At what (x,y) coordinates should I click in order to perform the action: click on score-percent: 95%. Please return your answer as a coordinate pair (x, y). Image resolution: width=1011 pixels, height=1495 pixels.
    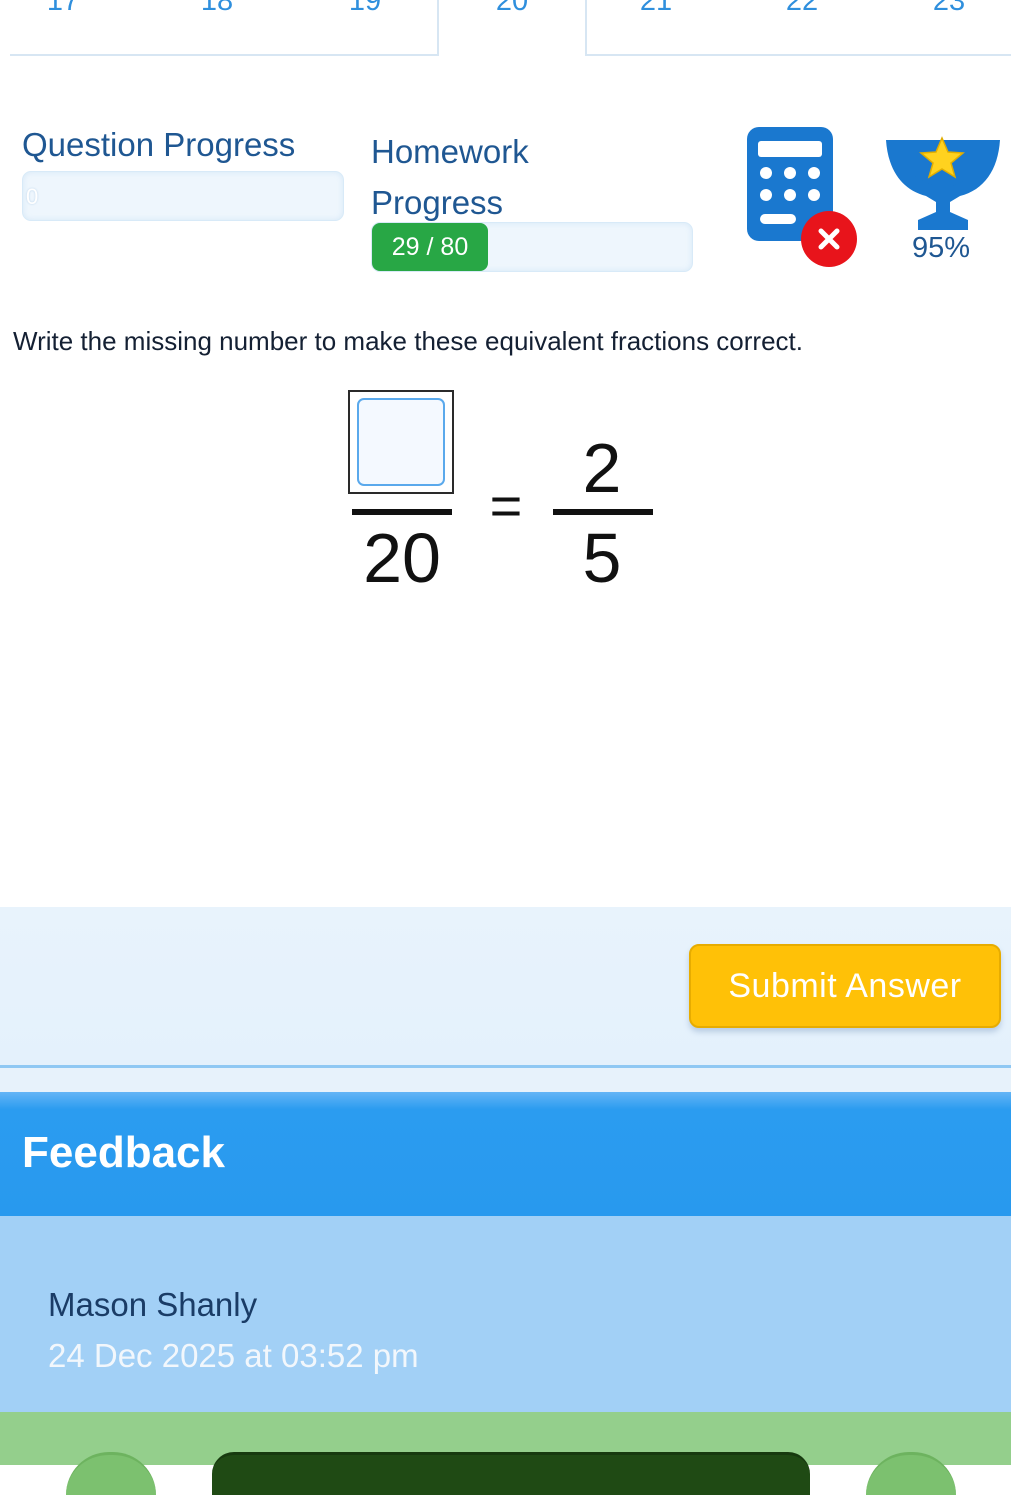
    Looking at the image, I should click on (941, 248).